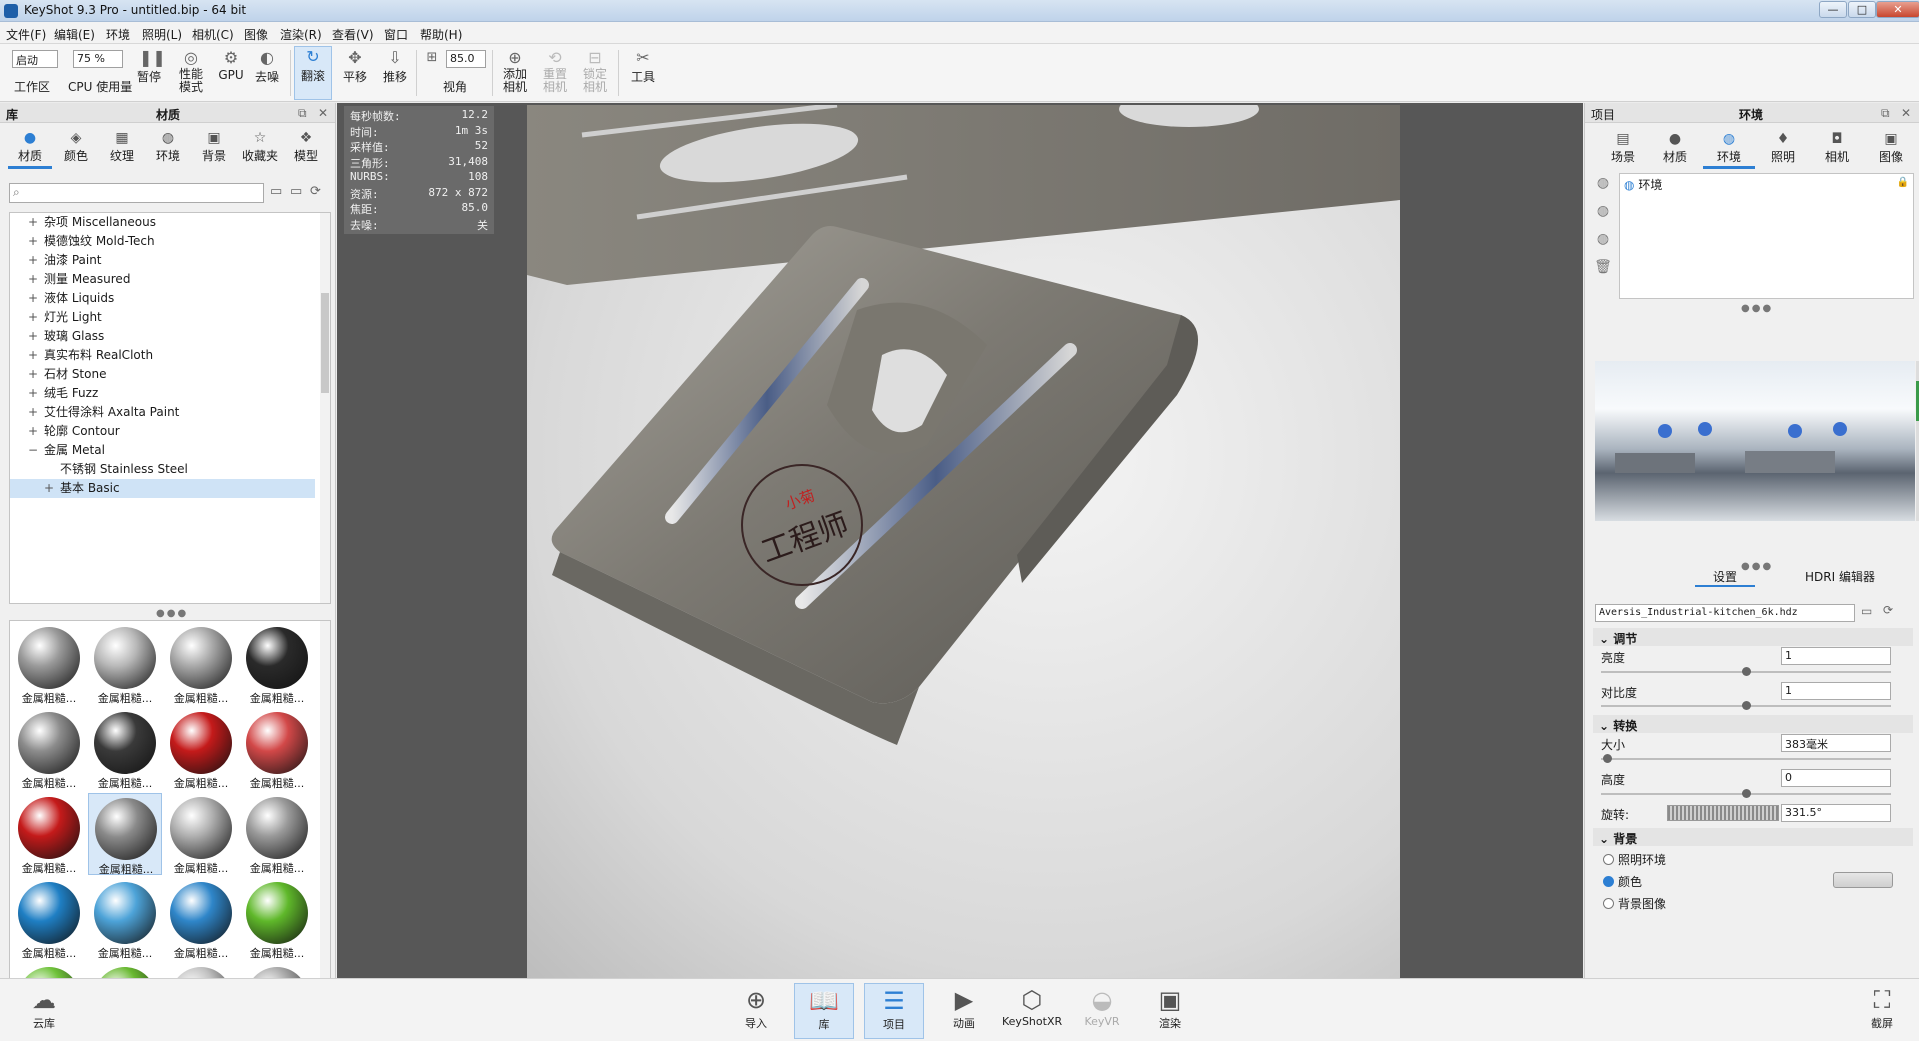 The image size is (1919, 1041). What do you see at coordinates (1862, 9) in the screenshot?
I see `maximize-button: □` at bounding box center [1862, 9].